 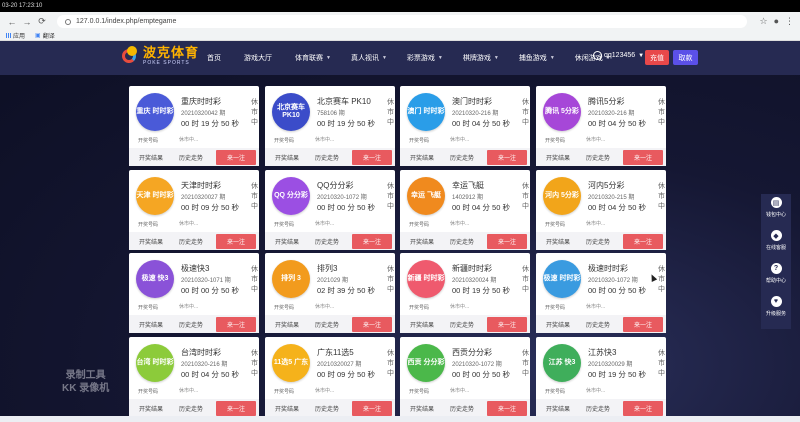 What do you see at coordinates (12, 22) in the screenshot?
I see `back-arrow-icon: ←` at bounding box center [12, 22].